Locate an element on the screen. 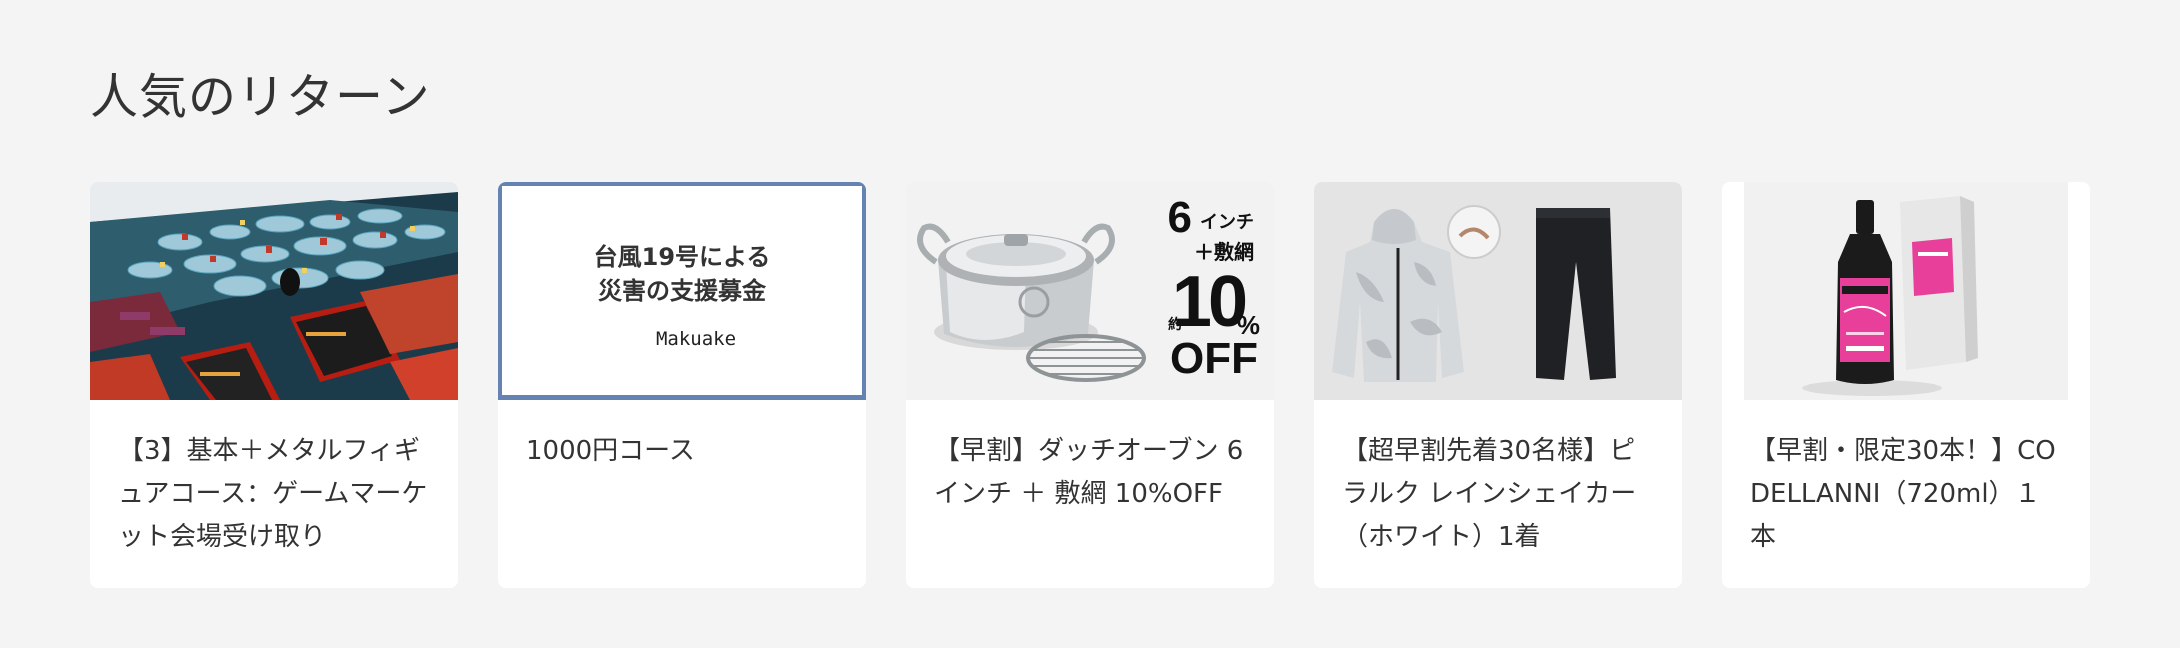 The image size is (2180, 648). rain-jacket-photo is located at coordinates (1498, 291).